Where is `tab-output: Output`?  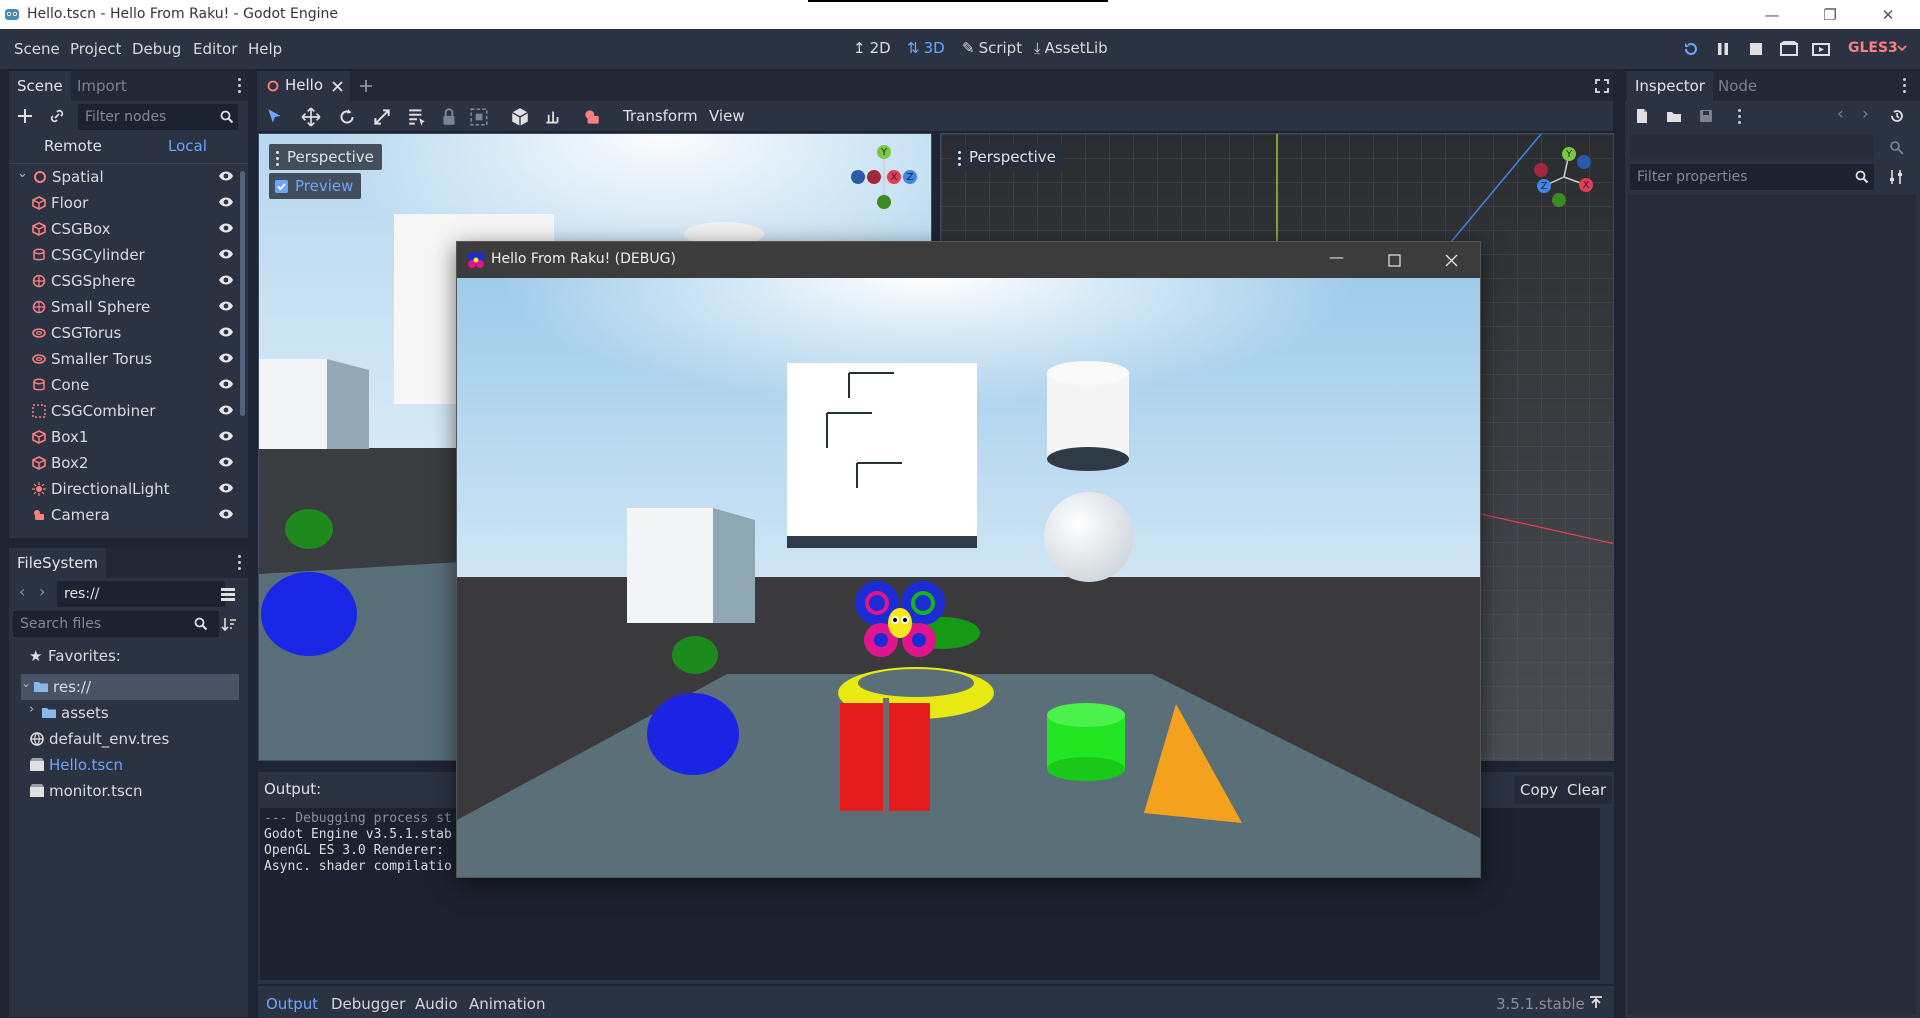
tab-output: Output is located at coordinates (292, 1004).